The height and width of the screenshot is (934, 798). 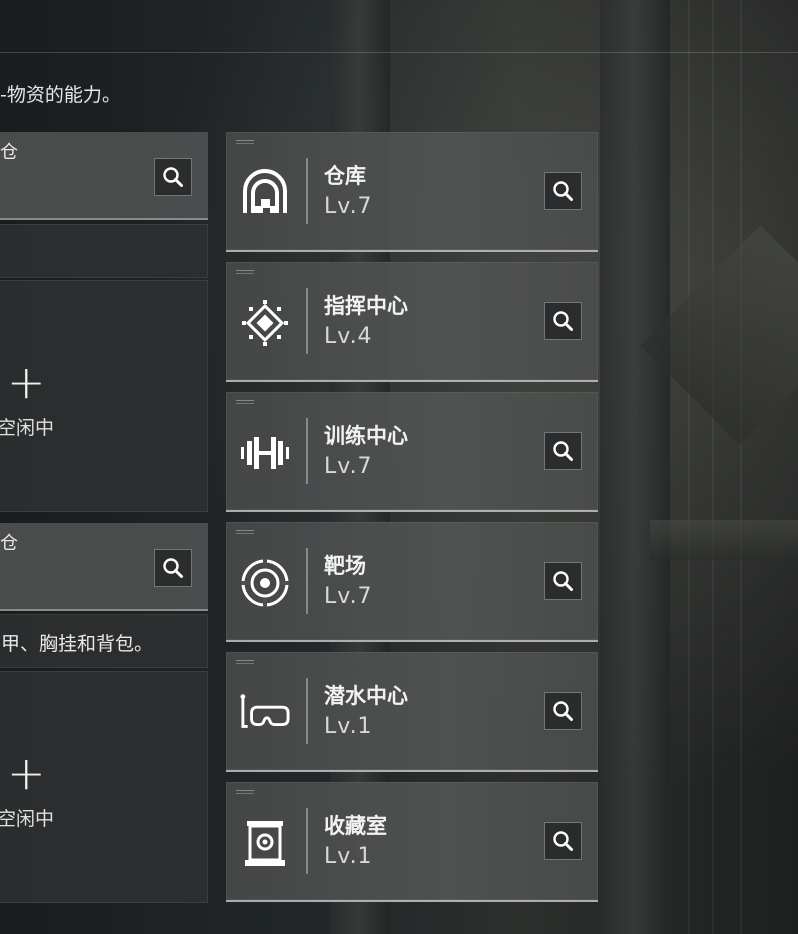 I want to click on facility-name: 指挥中心, so click(x=366, y=306).